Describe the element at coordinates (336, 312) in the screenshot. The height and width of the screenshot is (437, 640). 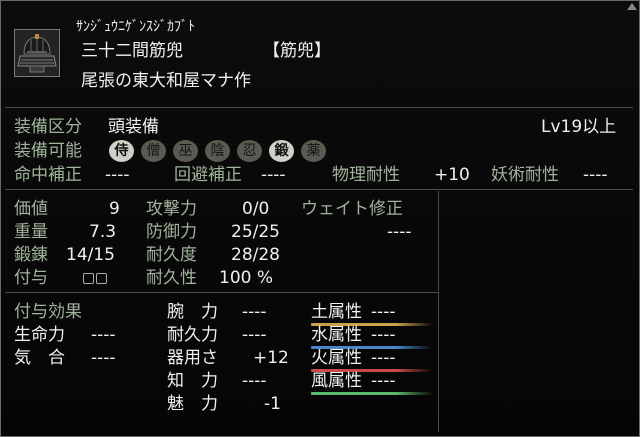
I see `element-label: 土属性` at that location.